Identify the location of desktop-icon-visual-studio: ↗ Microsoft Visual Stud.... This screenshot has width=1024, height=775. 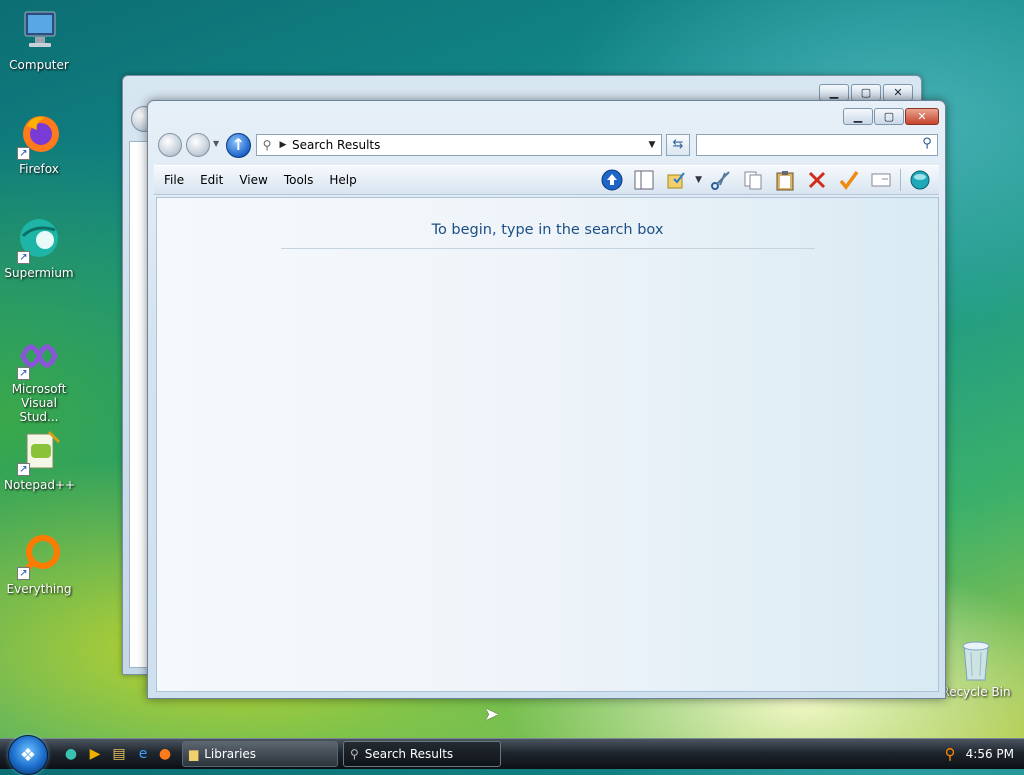
(39, 378).